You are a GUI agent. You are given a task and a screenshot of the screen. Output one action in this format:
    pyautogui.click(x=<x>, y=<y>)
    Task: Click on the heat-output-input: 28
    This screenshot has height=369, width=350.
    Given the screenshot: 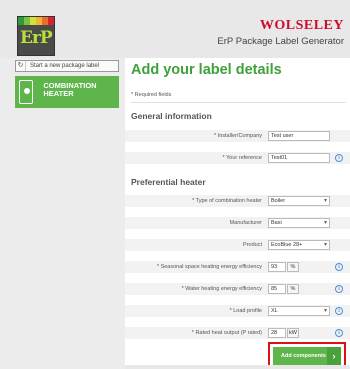 What is the action you would take?
    pyautogui.click(x=277, y=333)
    